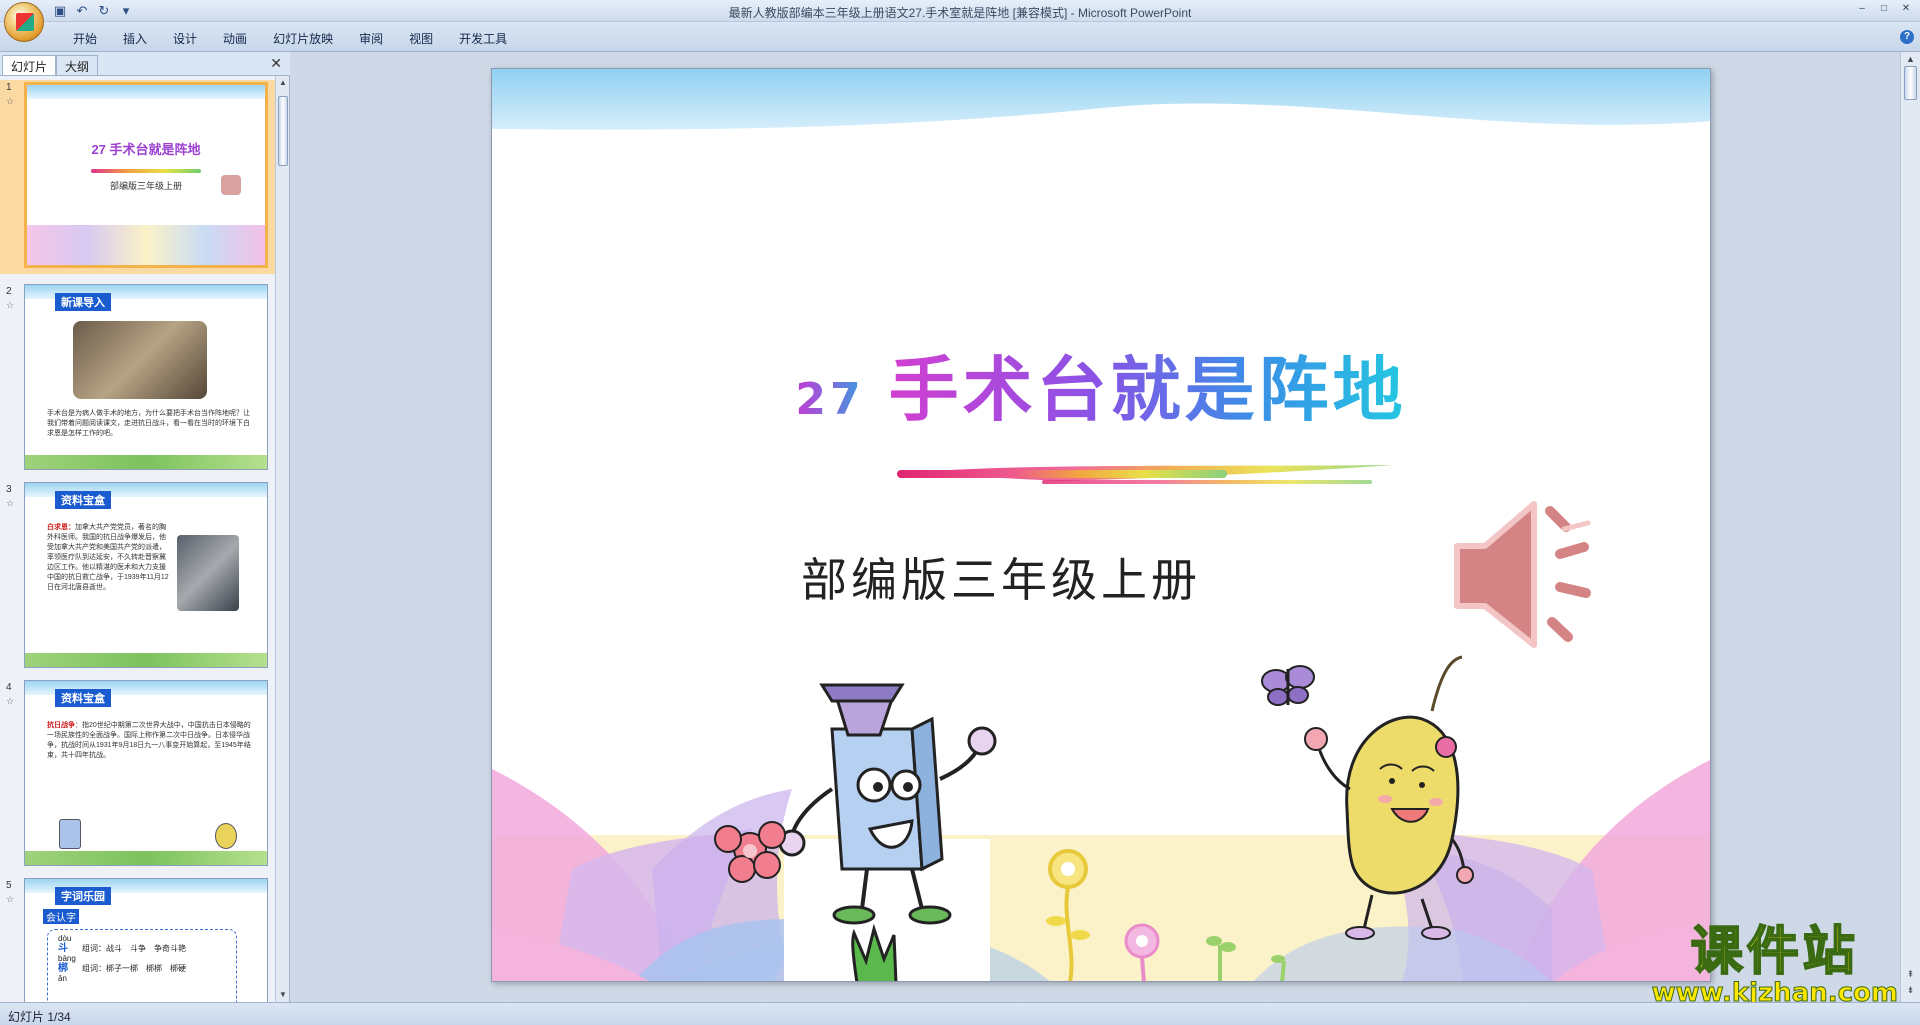 This screenshot has width=1920, height=1025. What do you see at coordinates (283, 995) in the screenshot?
I see `scroll-down-icon: ▼` at bounding box center [283, 995].